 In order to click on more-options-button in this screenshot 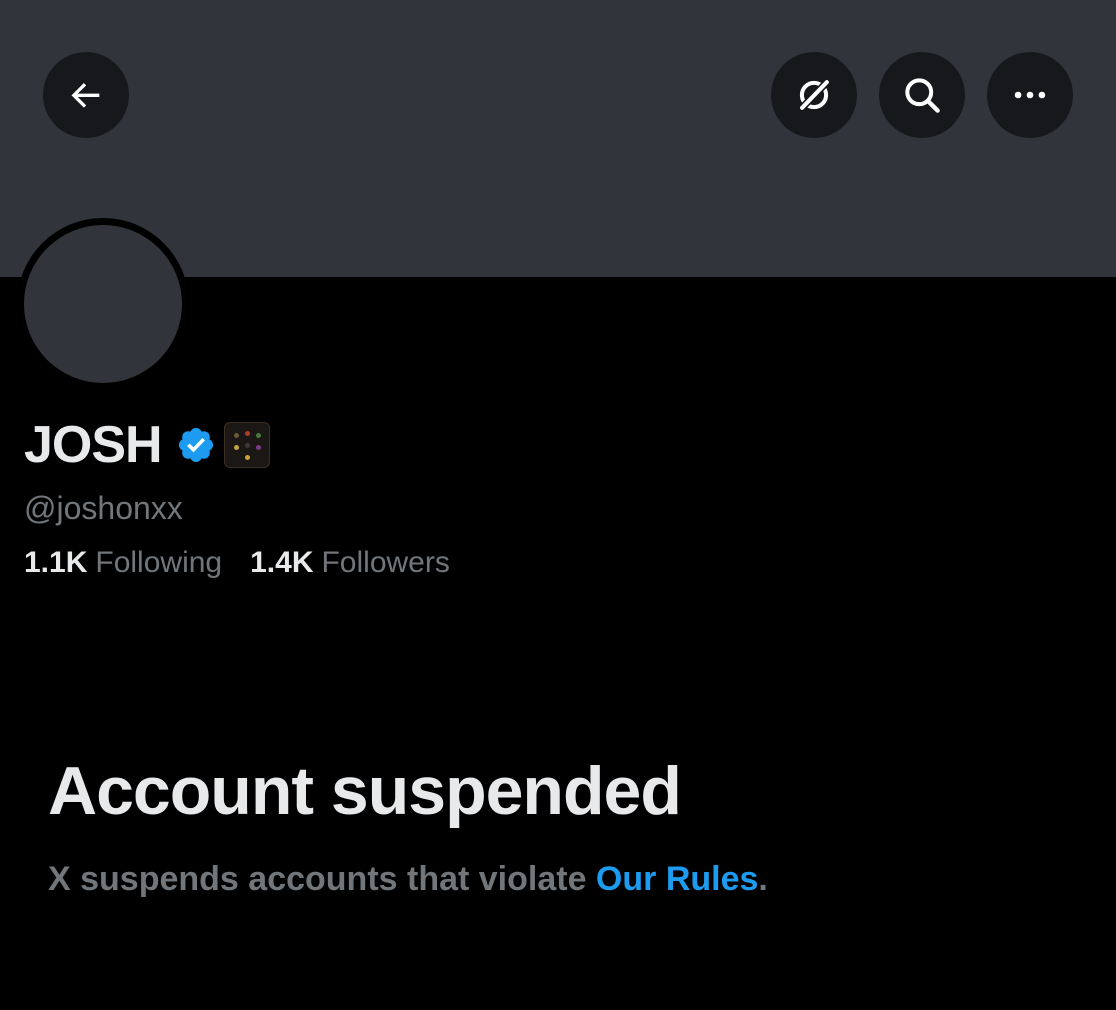, I will do `click(1030, 95)`.